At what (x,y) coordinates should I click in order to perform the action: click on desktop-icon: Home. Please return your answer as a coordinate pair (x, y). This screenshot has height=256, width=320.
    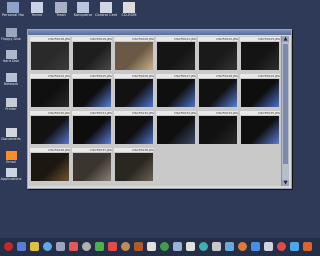
    Looking at the image, I should click on (37, 13).